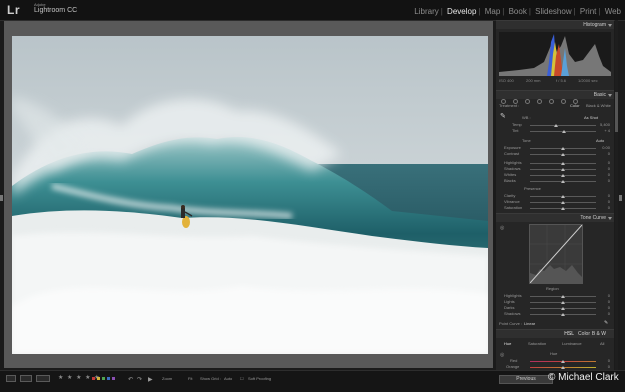 This screenshot has width=625, height=392. I want to click on exposure-value: 0.00, so click(606, 147).